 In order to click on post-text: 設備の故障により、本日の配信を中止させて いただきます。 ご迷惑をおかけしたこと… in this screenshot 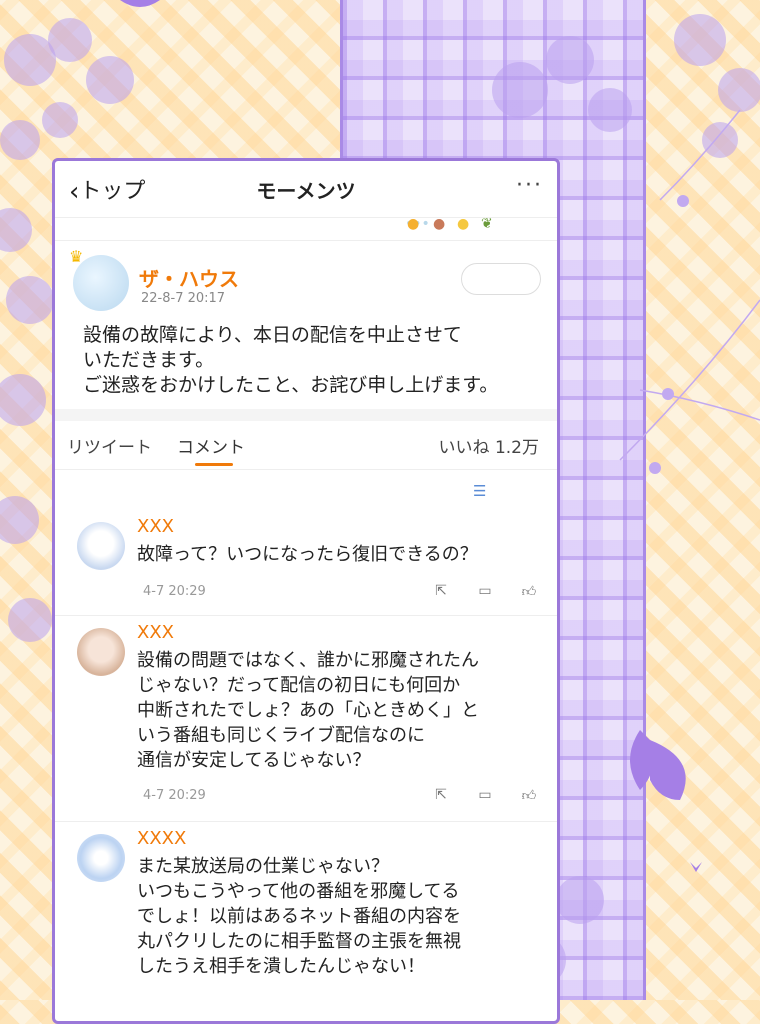, I will do `click(306, 360)`.